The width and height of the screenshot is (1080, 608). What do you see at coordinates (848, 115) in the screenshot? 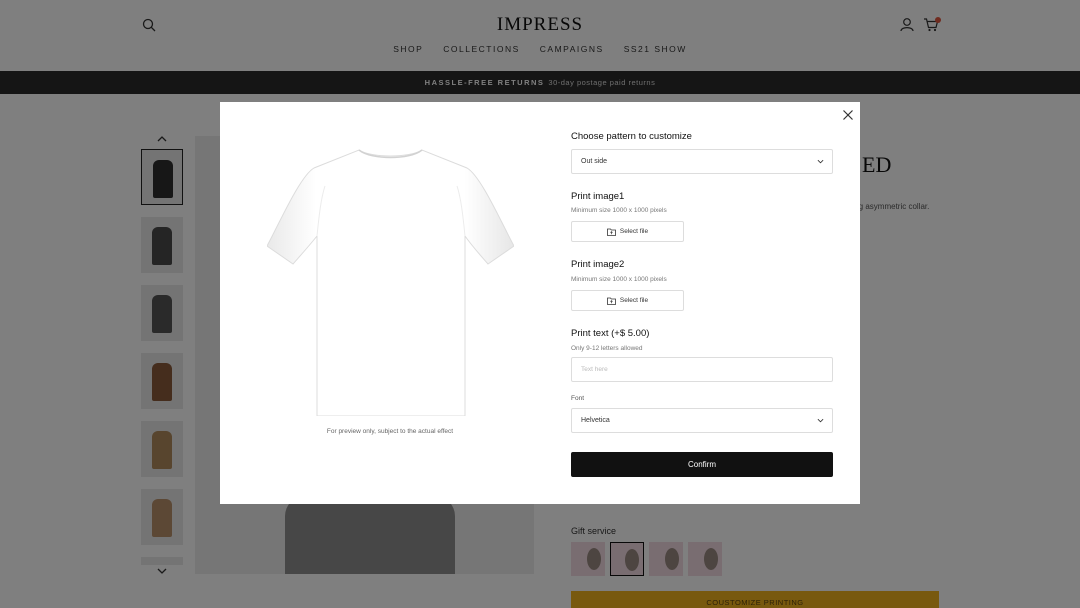
I see `close-icon` at bounding box center [848, 115].